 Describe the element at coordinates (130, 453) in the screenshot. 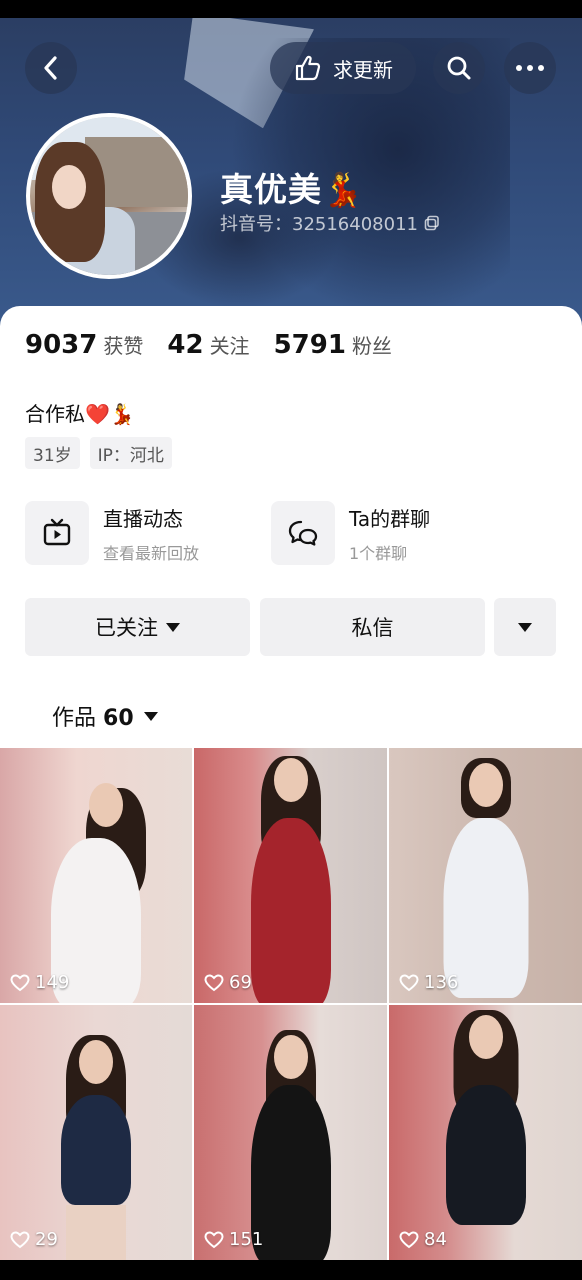

I see `tag-ip-location: IP：河北` at that location.